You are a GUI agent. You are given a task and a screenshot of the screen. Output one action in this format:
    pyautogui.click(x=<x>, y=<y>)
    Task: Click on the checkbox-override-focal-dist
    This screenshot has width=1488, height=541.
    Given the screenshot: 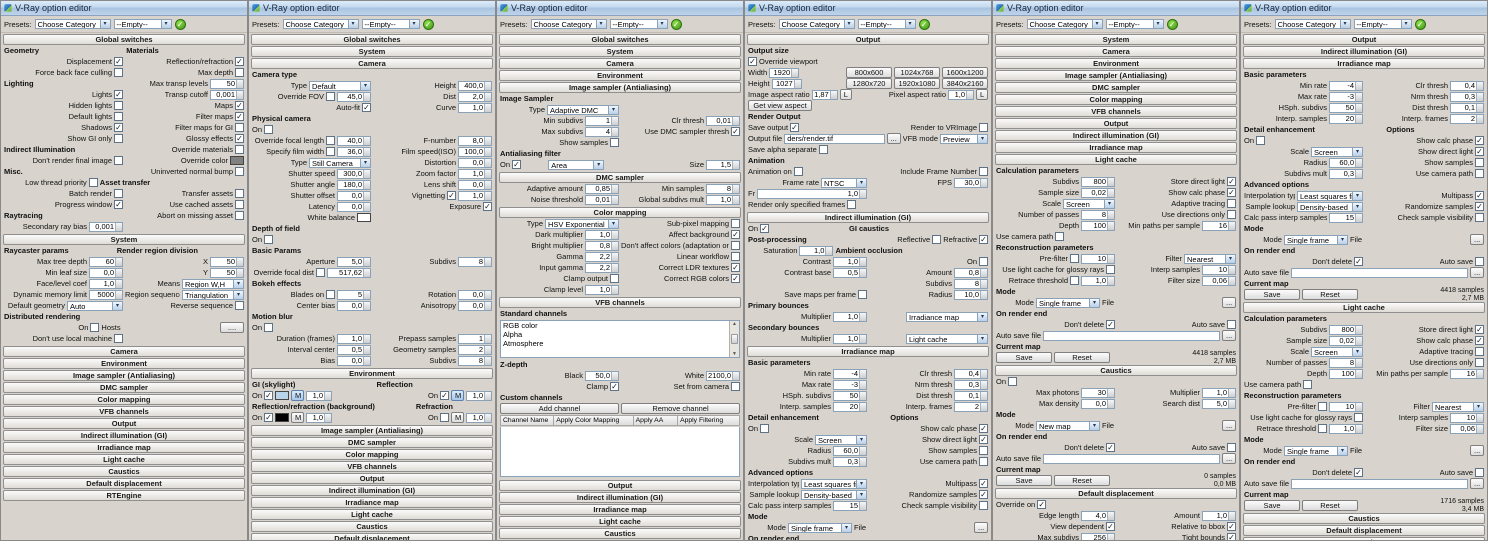 What is the action you would take?
    pyautogui.click(x=320, y=272)
    